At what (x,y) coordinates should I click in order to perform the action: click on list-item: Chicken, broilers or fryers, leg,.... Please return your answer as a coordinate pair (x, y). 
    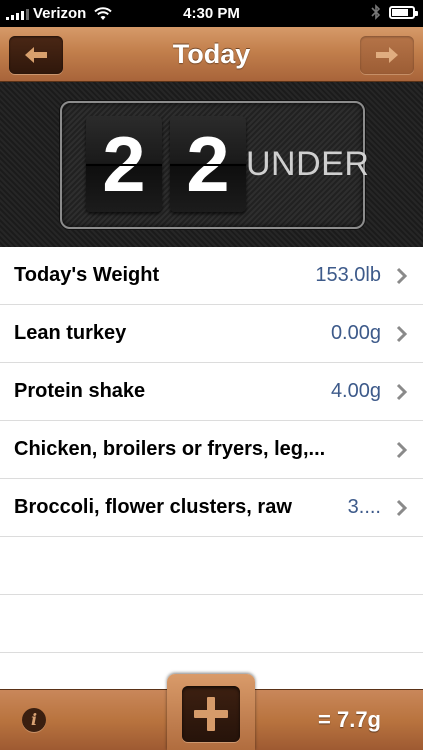
    Looking at the image, I should click on (211, 450).